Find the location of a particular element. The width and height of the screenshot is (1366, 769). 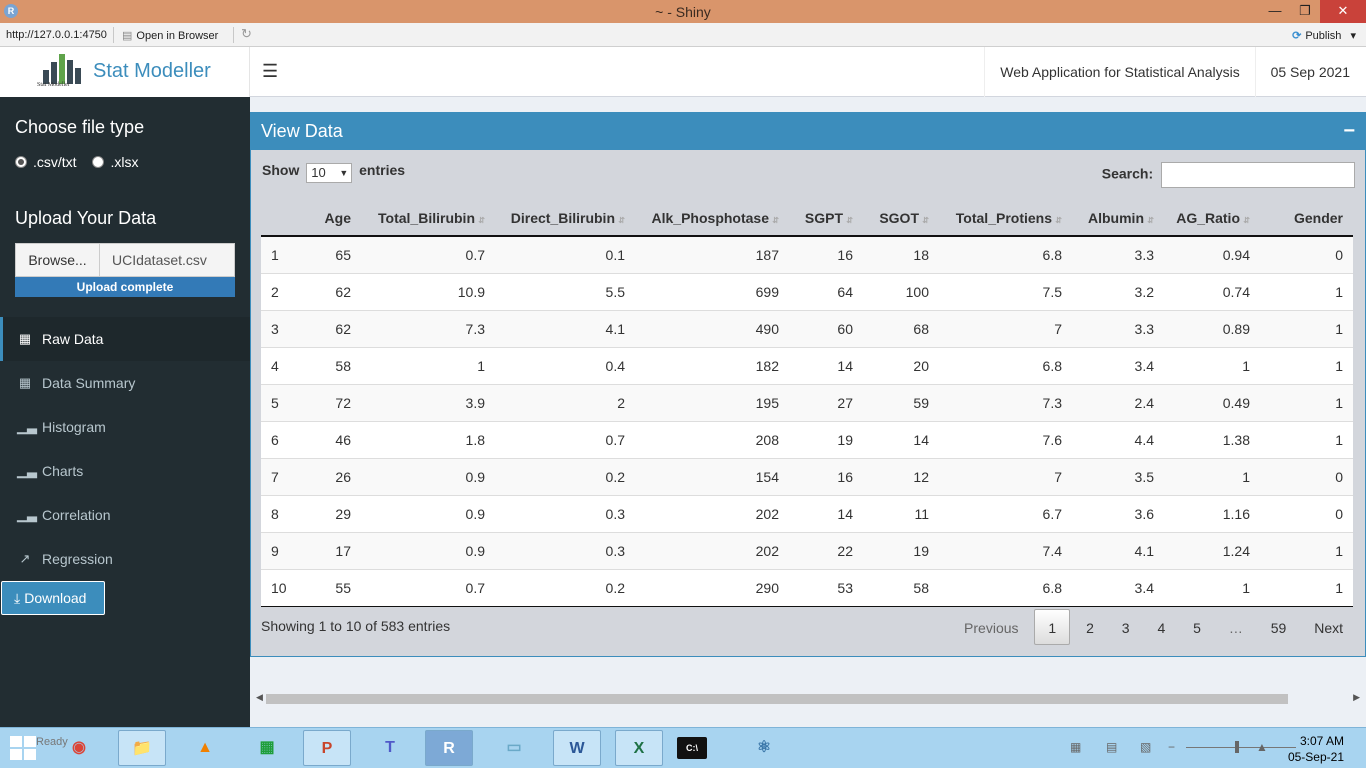

notepad-icon: ▭ is located at coordinates (514, 748).